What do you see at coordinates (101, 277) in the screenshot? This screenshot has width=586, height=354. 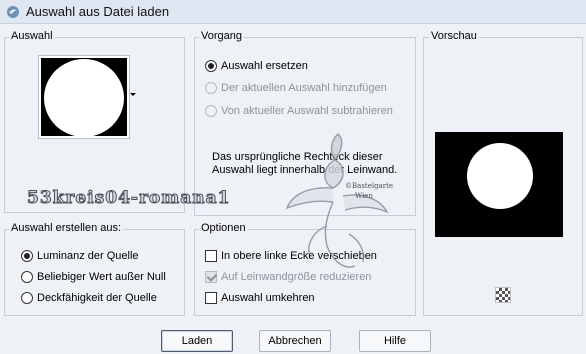 I see `radio-label: Beliebiger Wert außer Null` at bounding box center [101, 277].